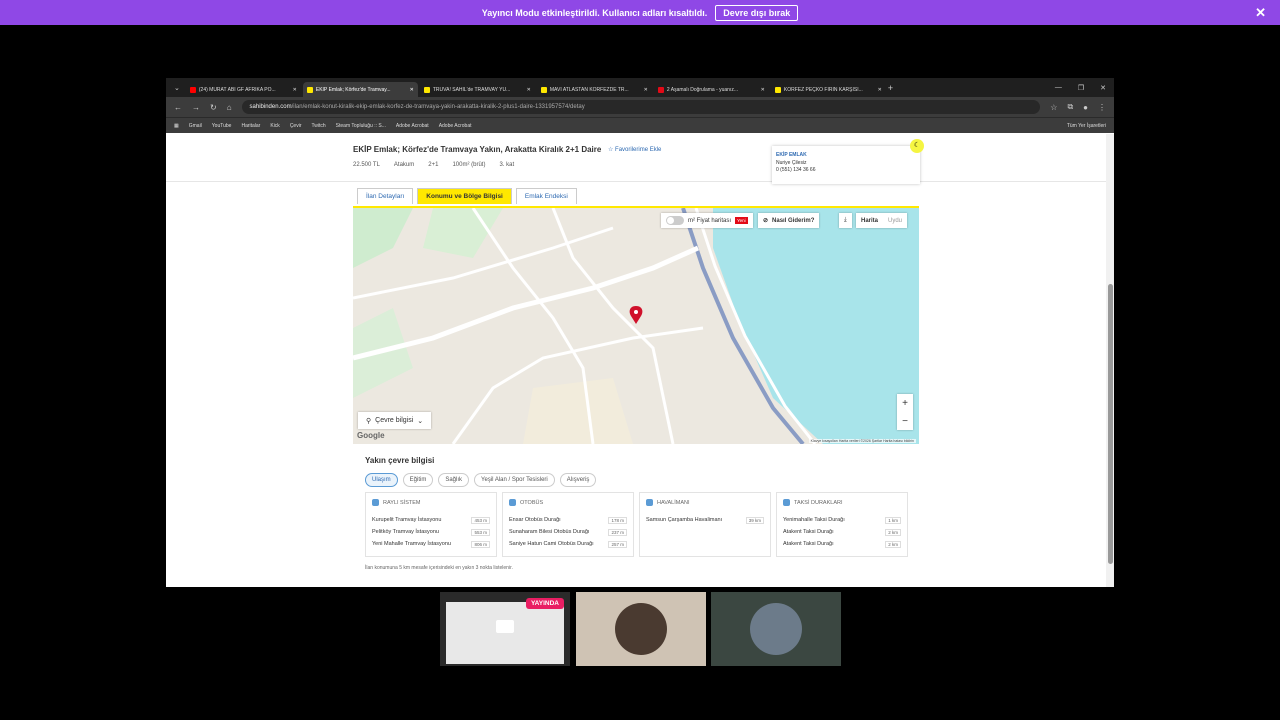  Describe the element at coordinates (196, 107) in the screenshot. I see `forward-icon: →` at that location.